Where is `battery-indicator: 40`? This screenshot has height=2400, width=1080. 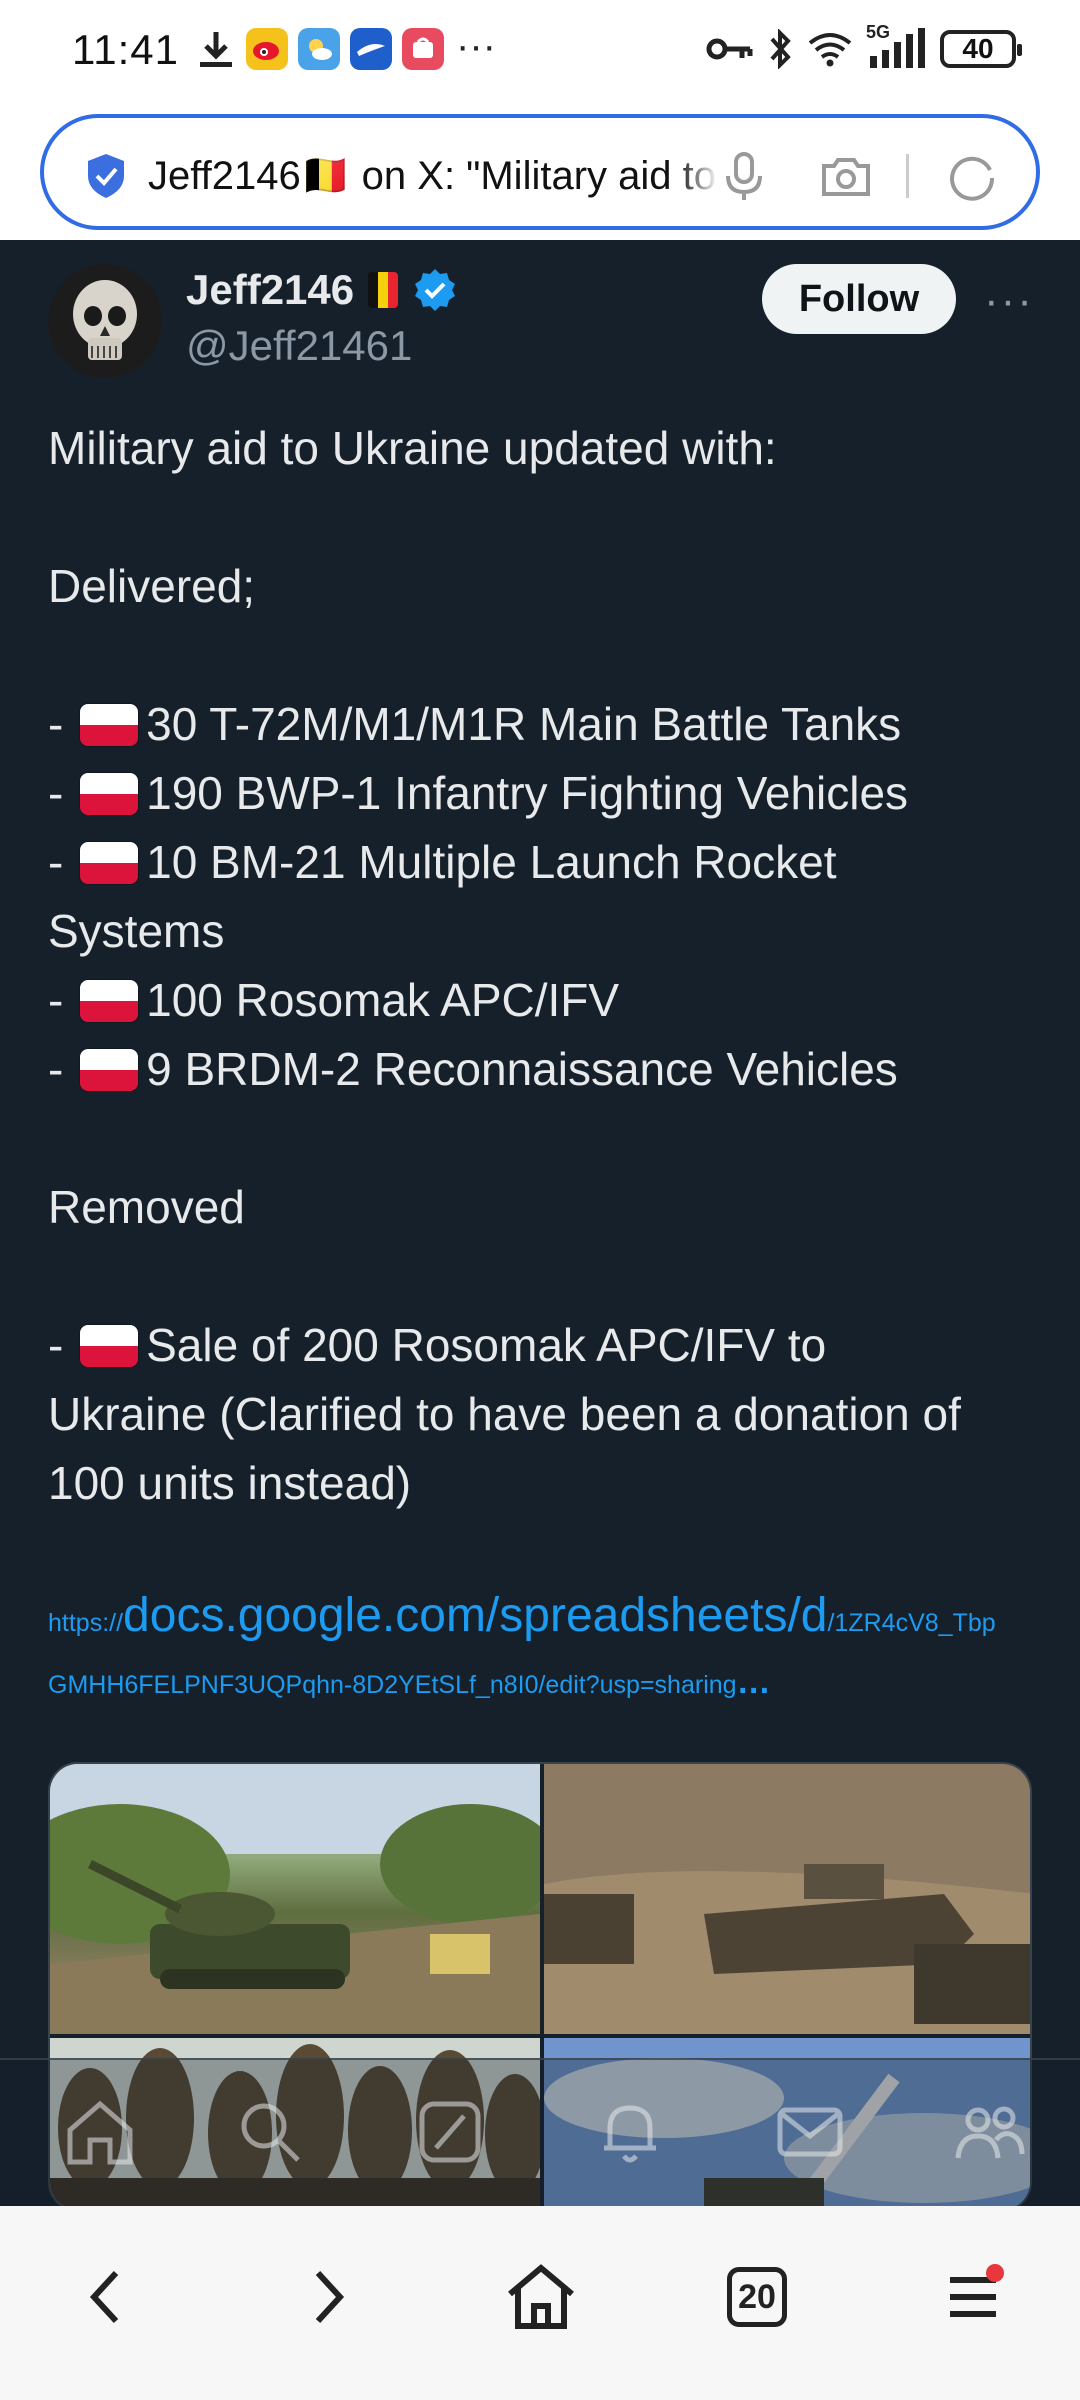
battery-indicator: 40 is located at coordinates (981, 49).